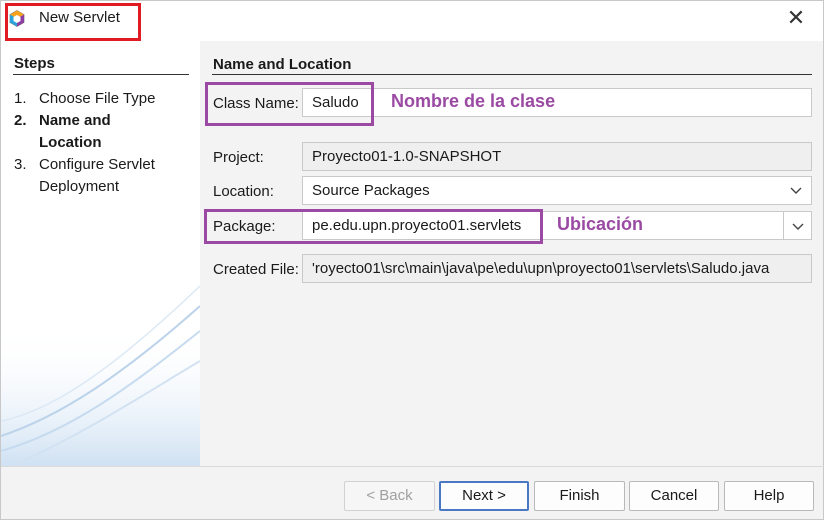  What do you see at coordinates (20, 98) in the screenshot?
I see `step-number: 1.` at bounding box center [20, 98].